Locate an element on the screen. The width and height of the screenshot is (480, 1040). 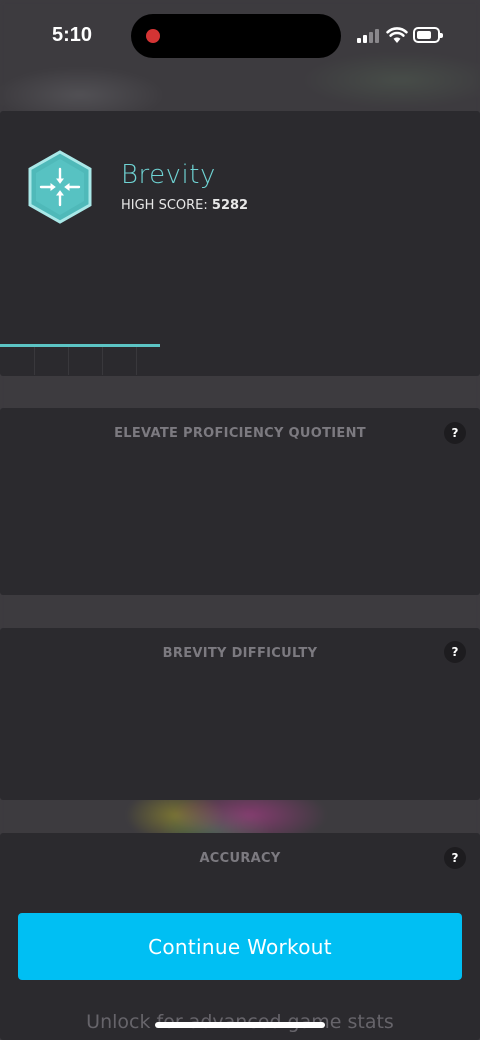
high-score: HIGH SCORE: 5282 is located at coordinates (184, 205).